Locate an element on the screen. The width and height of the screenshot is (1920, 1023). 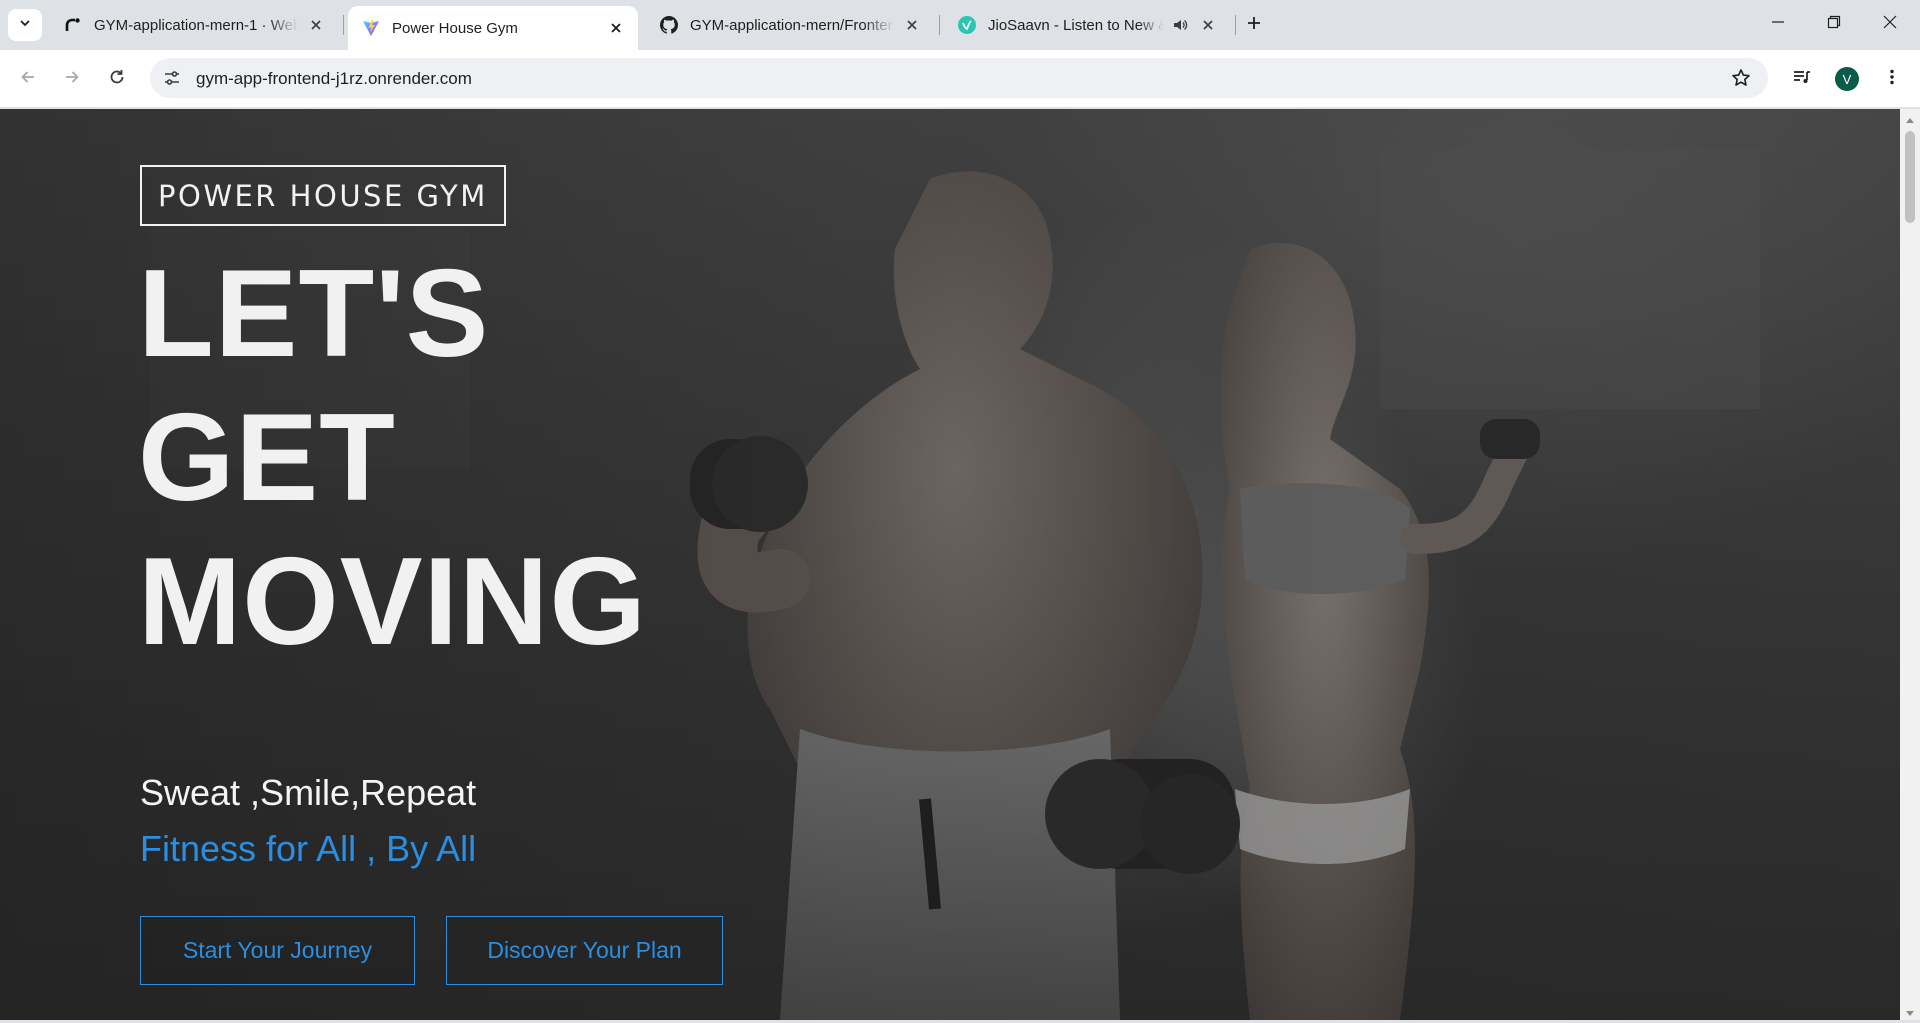
tab-search-button is located at coordinates (25, 25).